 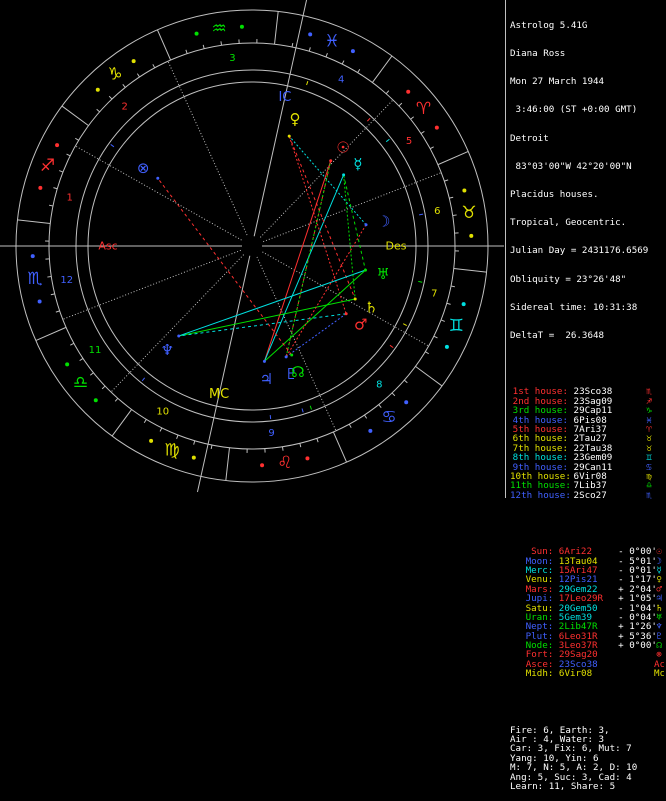 I want to click on chart-place: Detroit, so click(x=587, y=138).